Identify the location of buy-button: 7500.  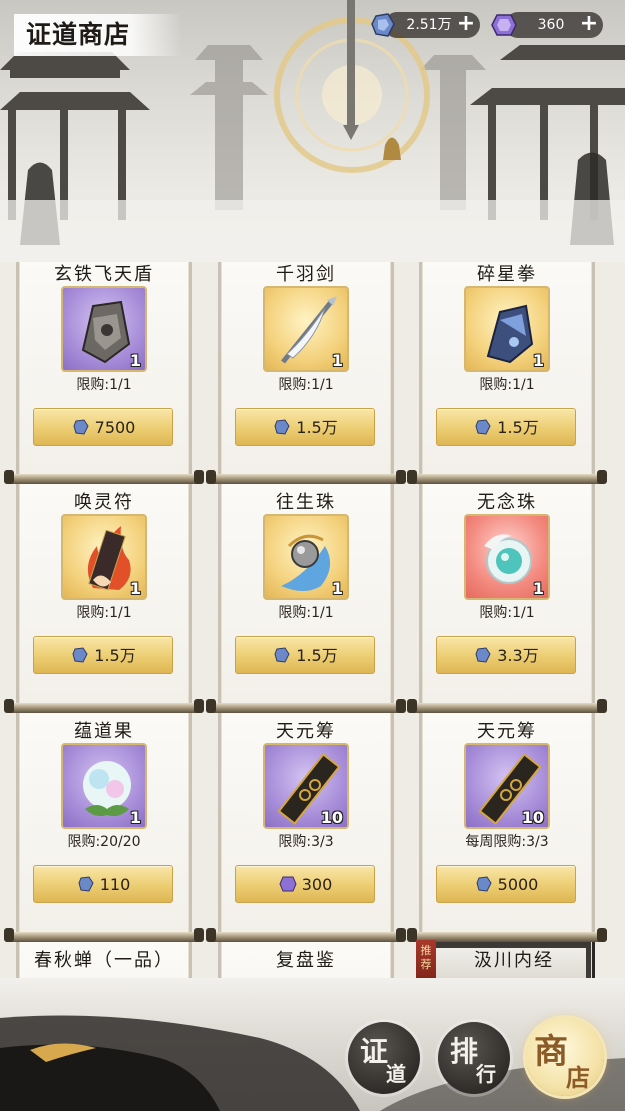
(103, 427).